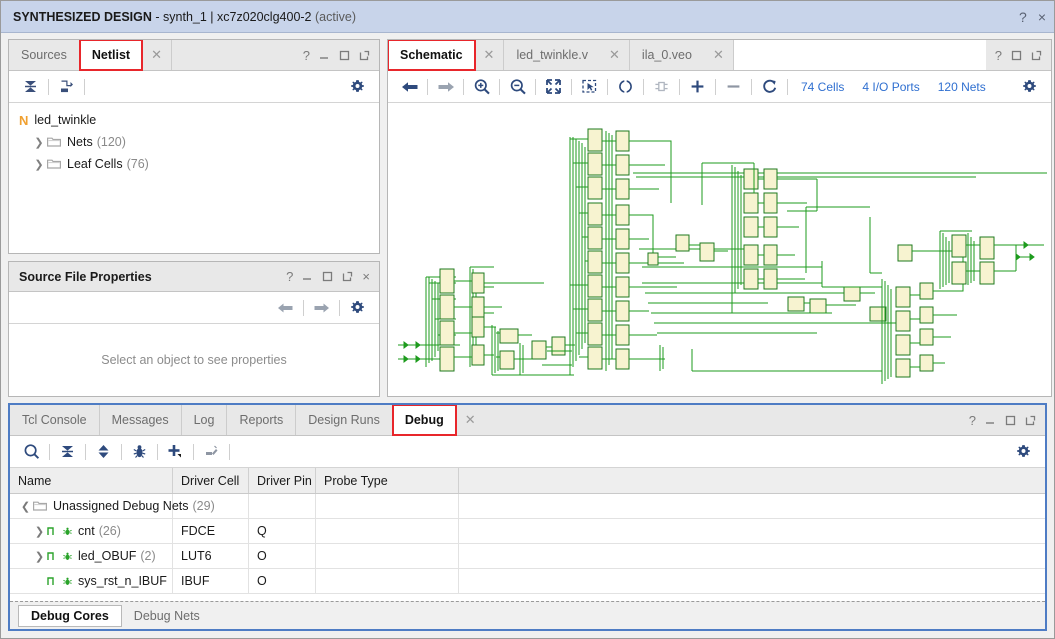 This screenshot has width=1055, height=639. I want to click on io-ports-count-link: 4 I/O Ports, so click(890, 87).